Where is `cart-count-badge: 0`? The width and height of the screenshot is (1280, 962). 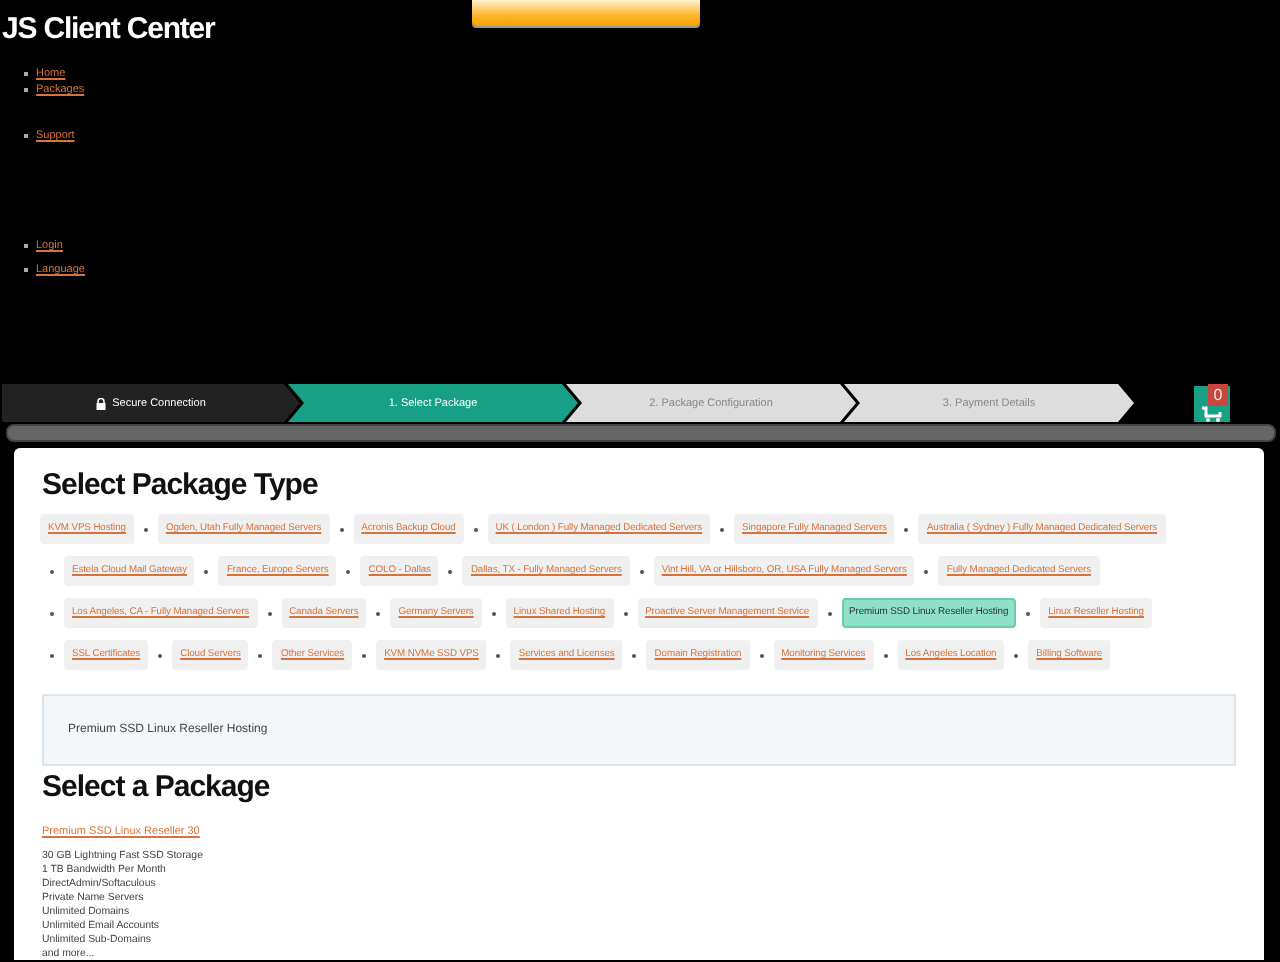
cart-count-badge: 0 is located at coordinates (1218, 394).